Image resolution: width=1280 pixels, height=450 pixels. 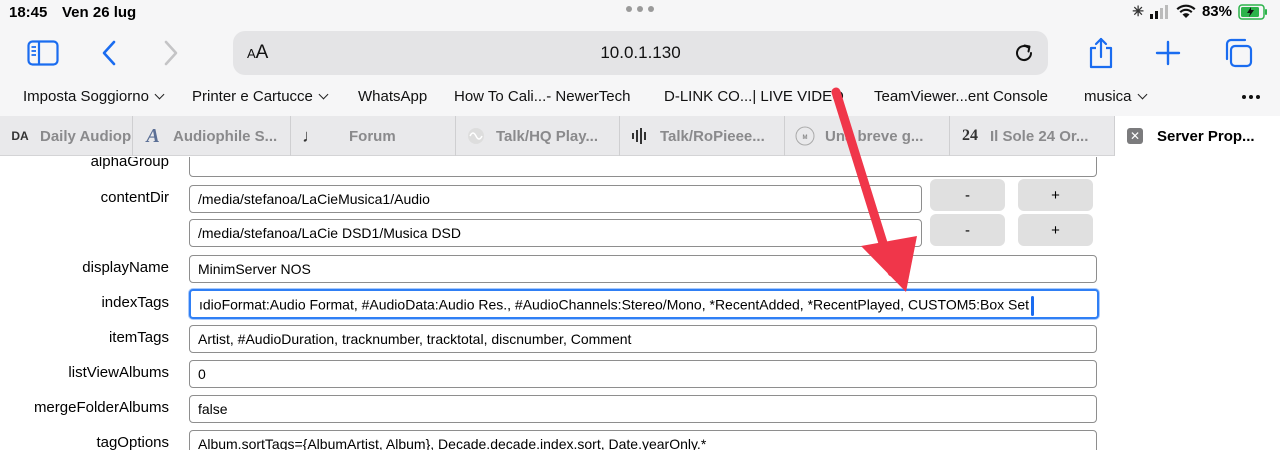 I want to click on bookmark-dlink: D-LINK CO...| LIVE VIDEO, so click(x=754, y=96).